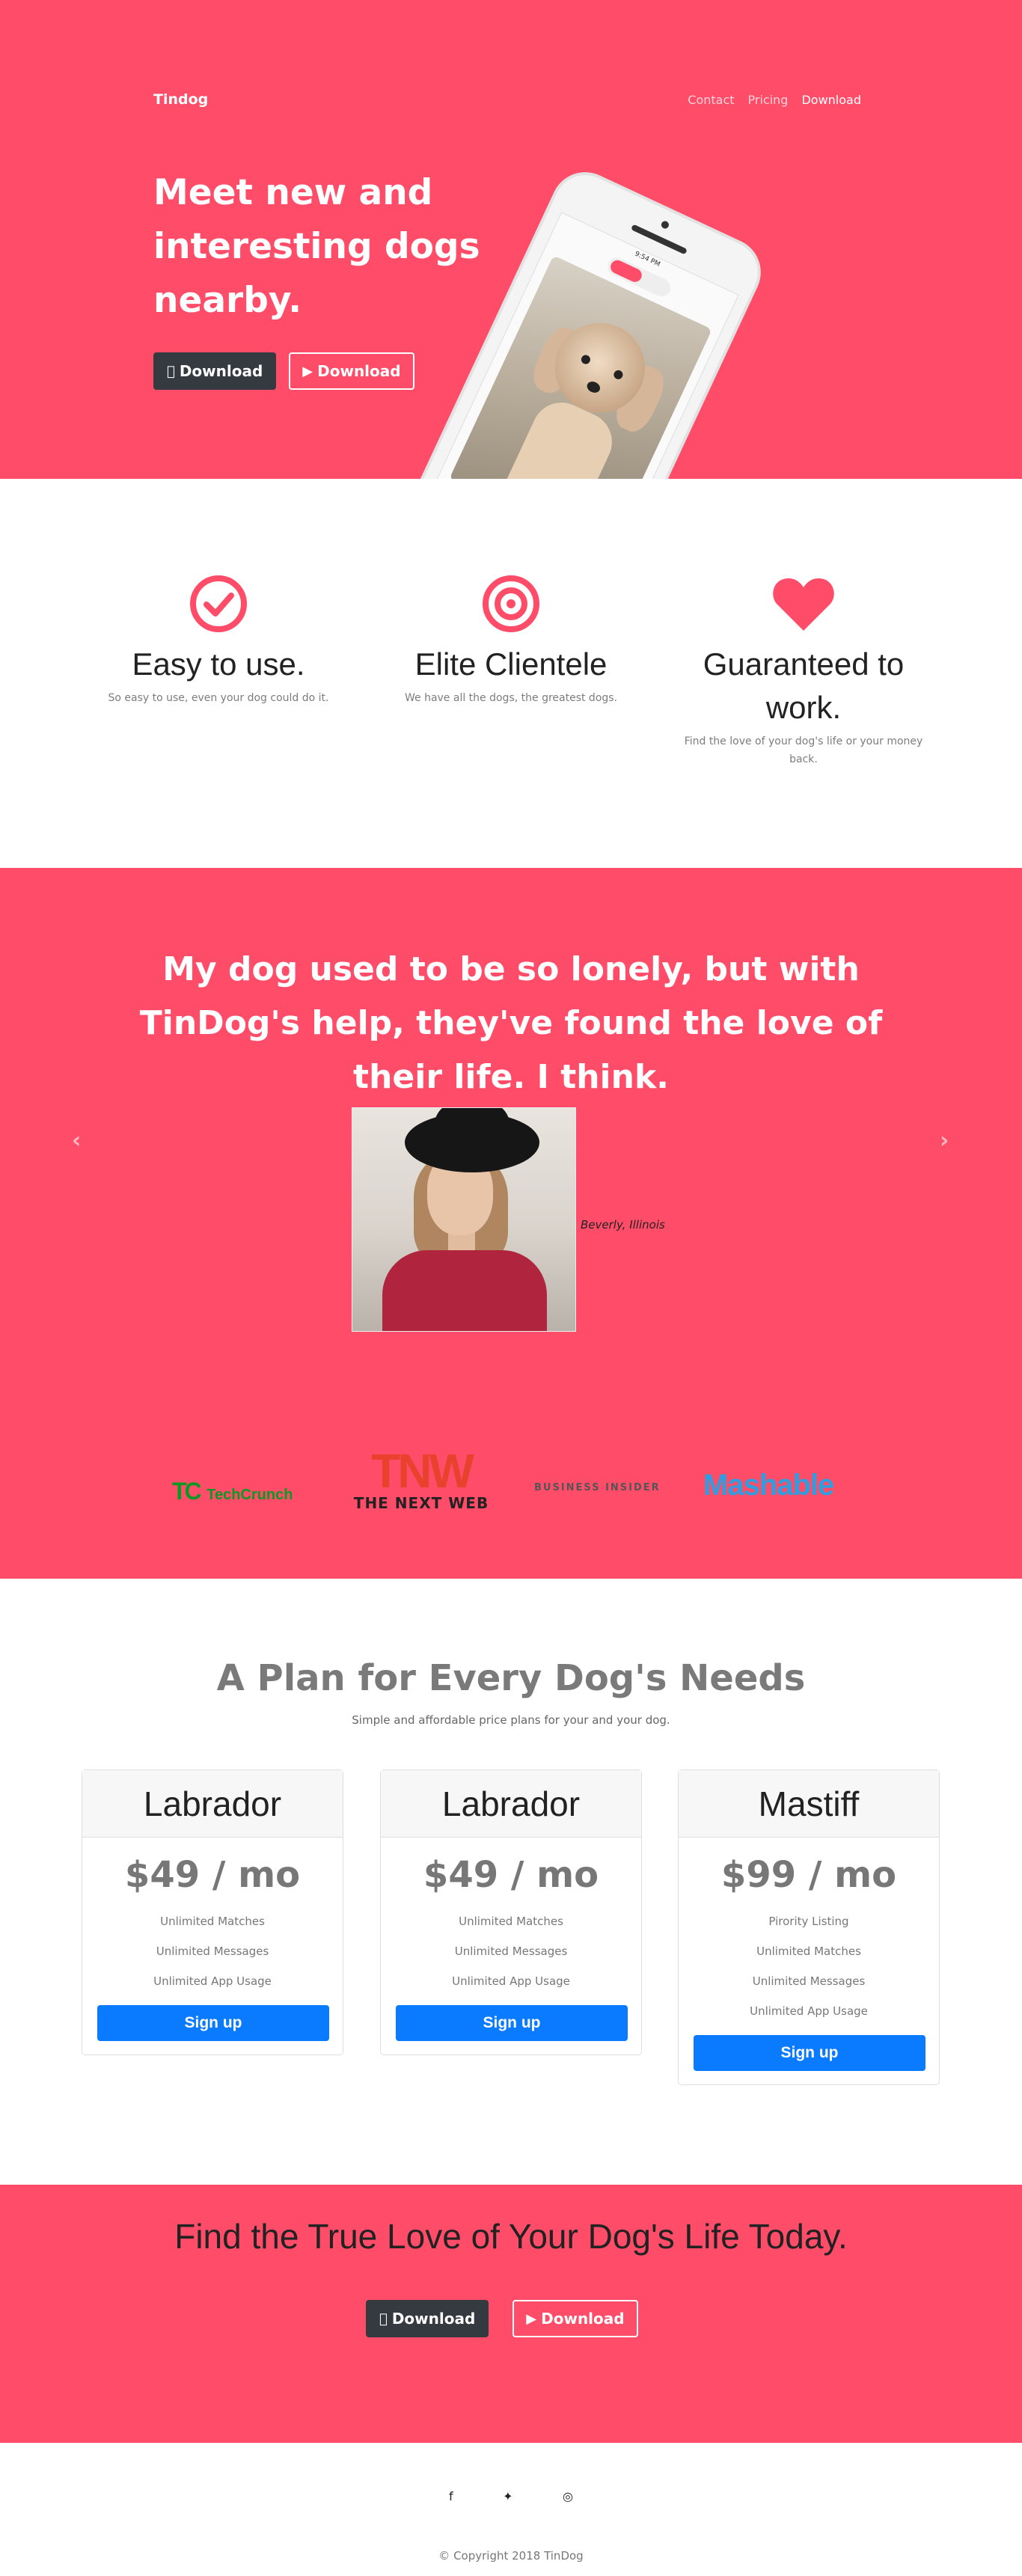  What do you see at coordinates (502, 2318) in the screenshot?
I see `cta-buttons:  Download ▶ Download` at bounding box center [502, 2318].